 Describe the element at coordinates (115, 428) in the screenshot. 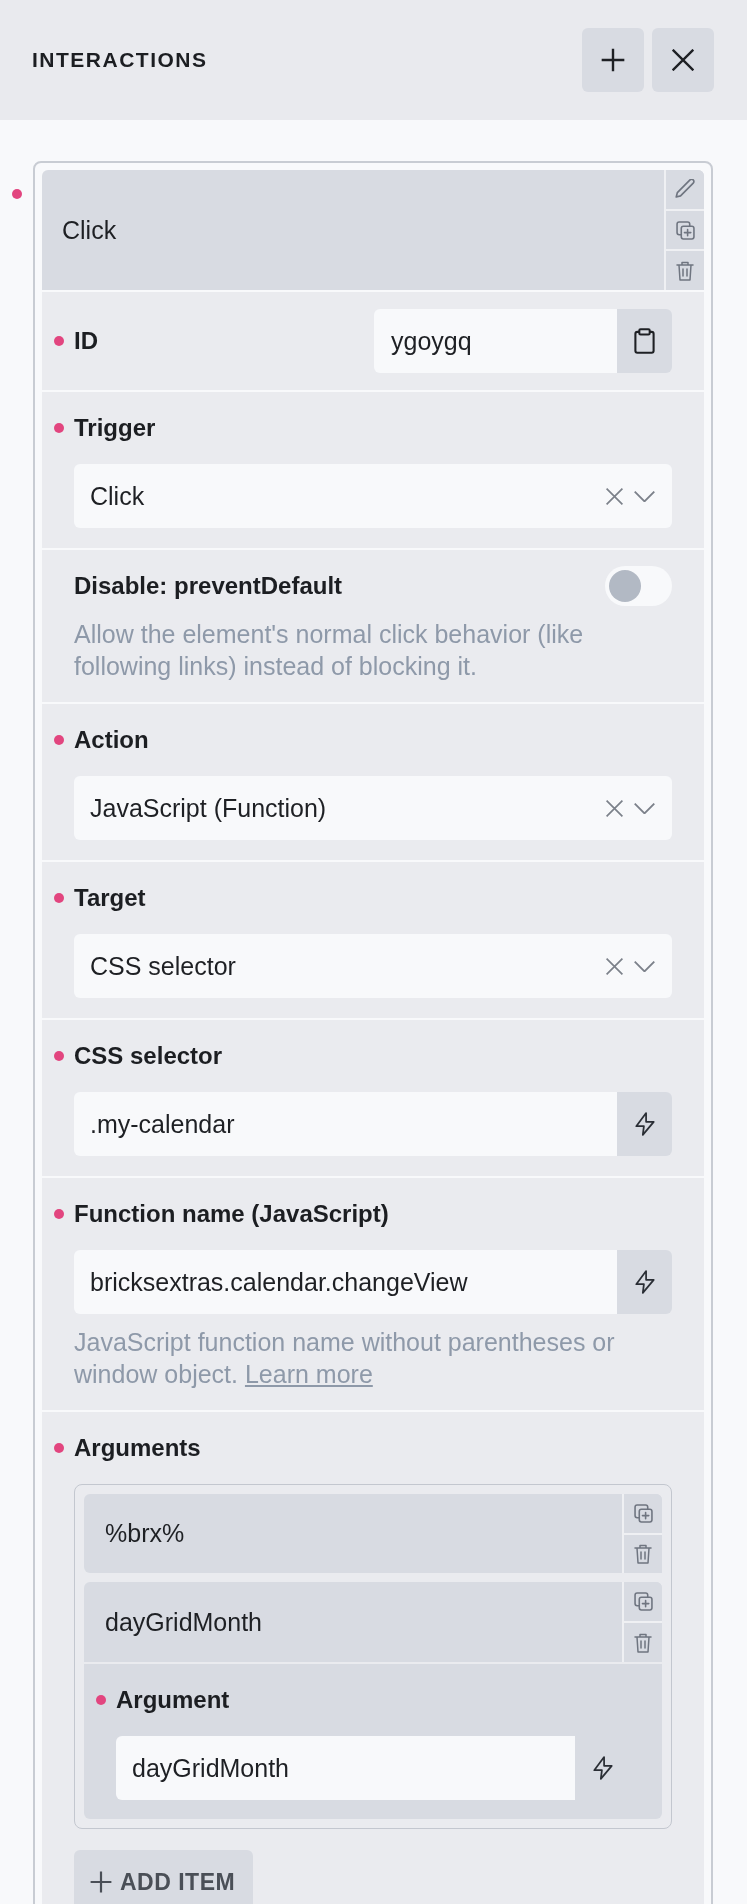

I see `field-label: Trigger` at that location.